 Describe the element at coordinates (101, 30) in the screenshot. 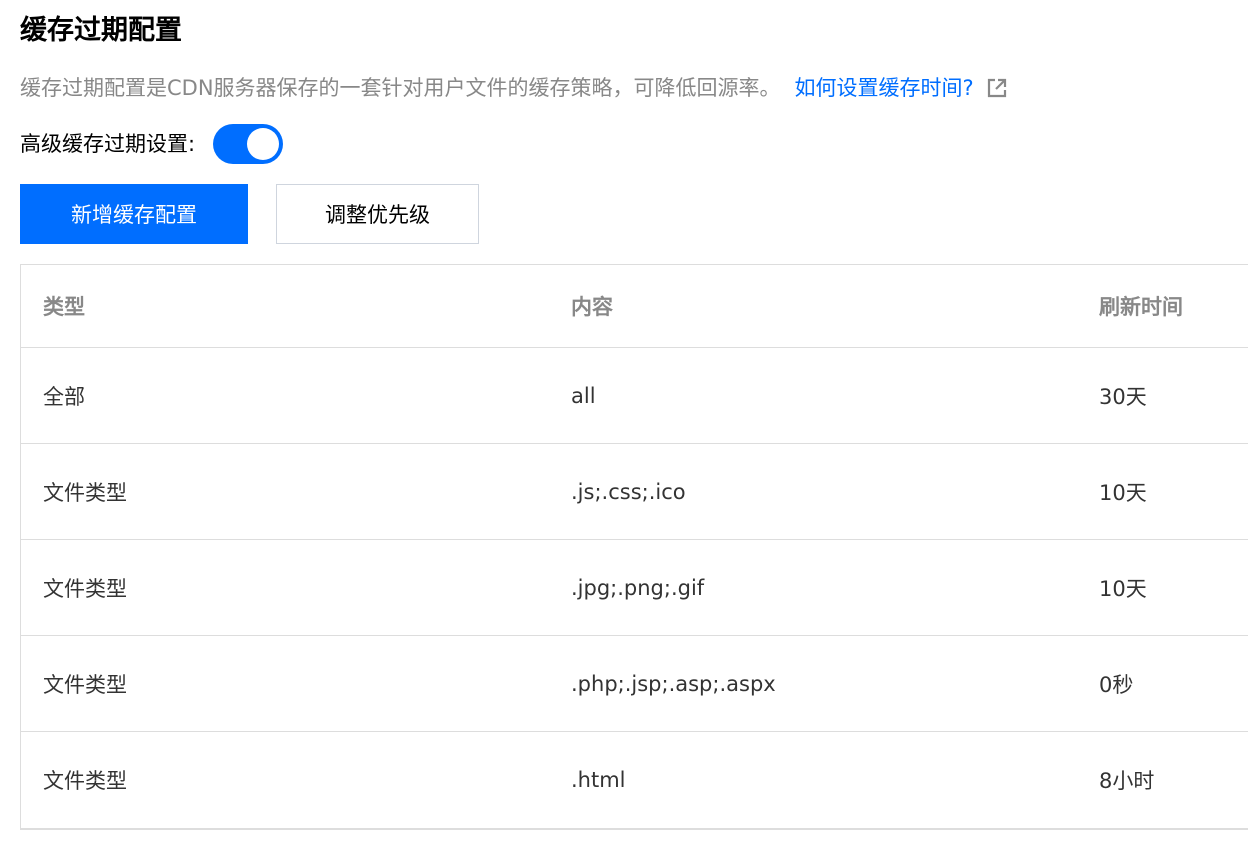

I see `page-title: 缓存过期配置` at that location.